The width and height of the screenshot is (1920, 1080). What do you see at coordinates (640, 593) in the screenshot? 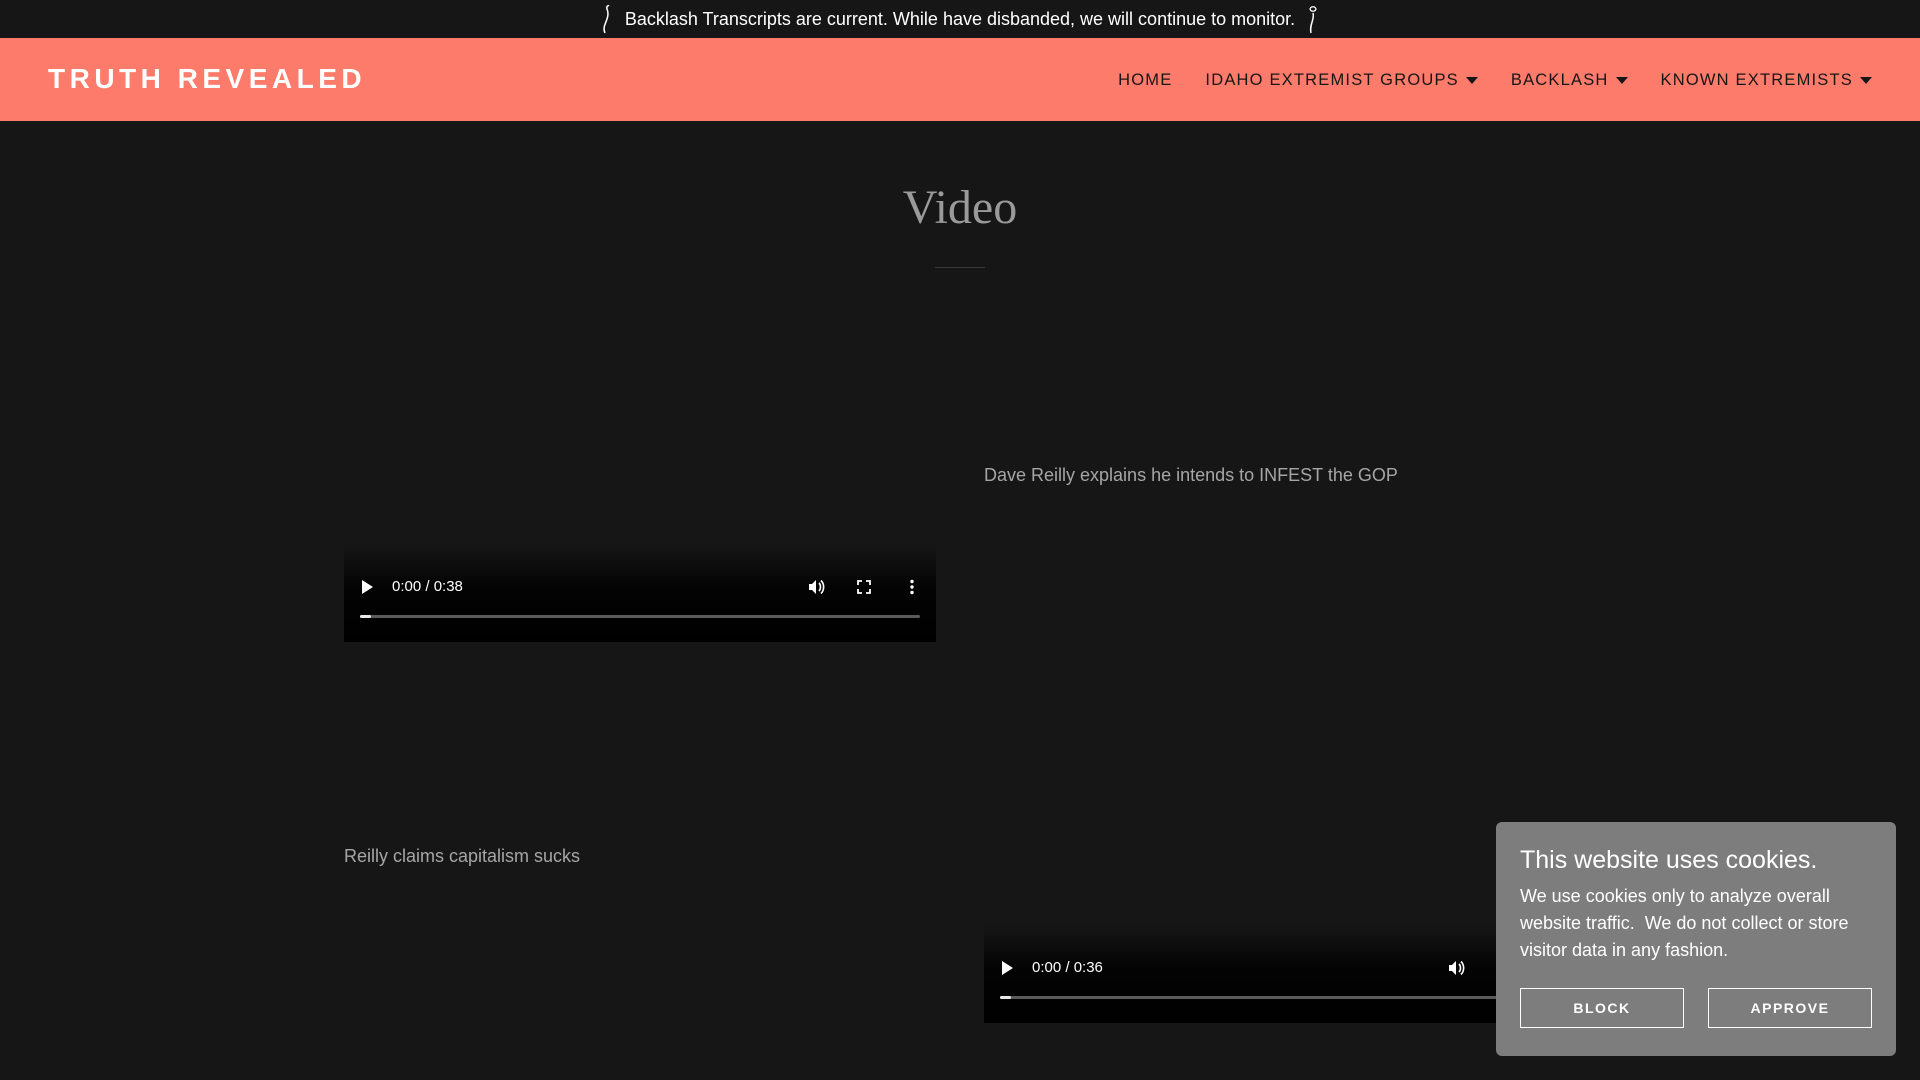
I see `video-player-1: 0:00 / 0:38` at bounding box center [640, 593].